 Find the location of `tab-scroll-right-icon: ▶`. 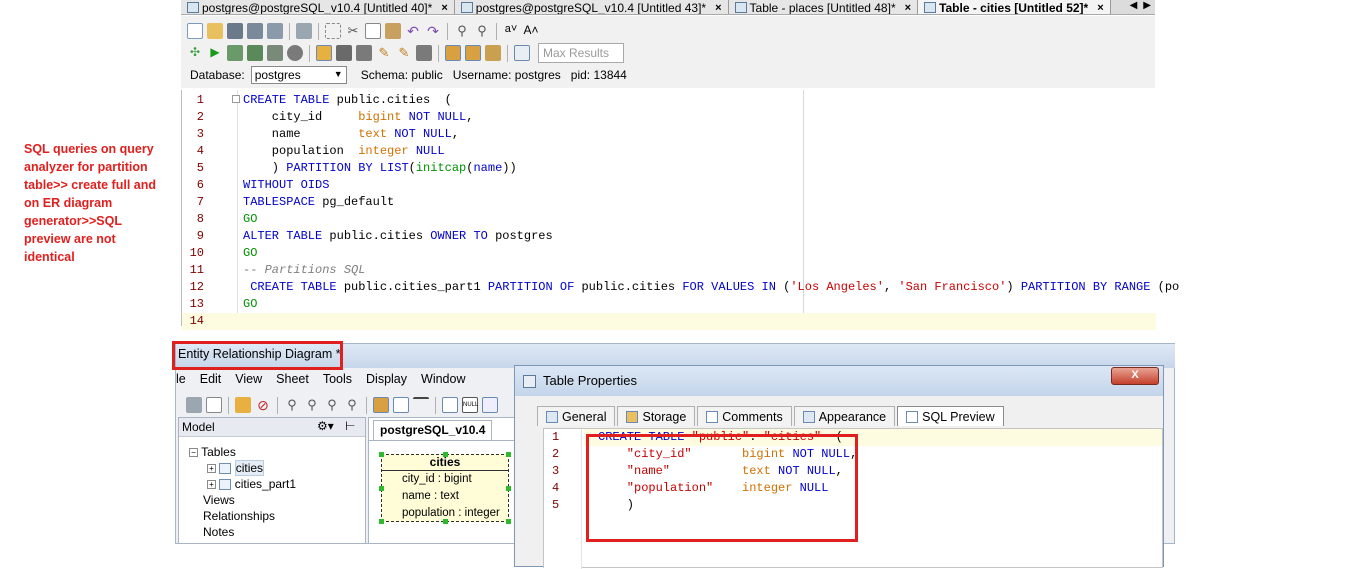

tab-scroll-right-icon: ▶ is located at coordinates (1147, 7).